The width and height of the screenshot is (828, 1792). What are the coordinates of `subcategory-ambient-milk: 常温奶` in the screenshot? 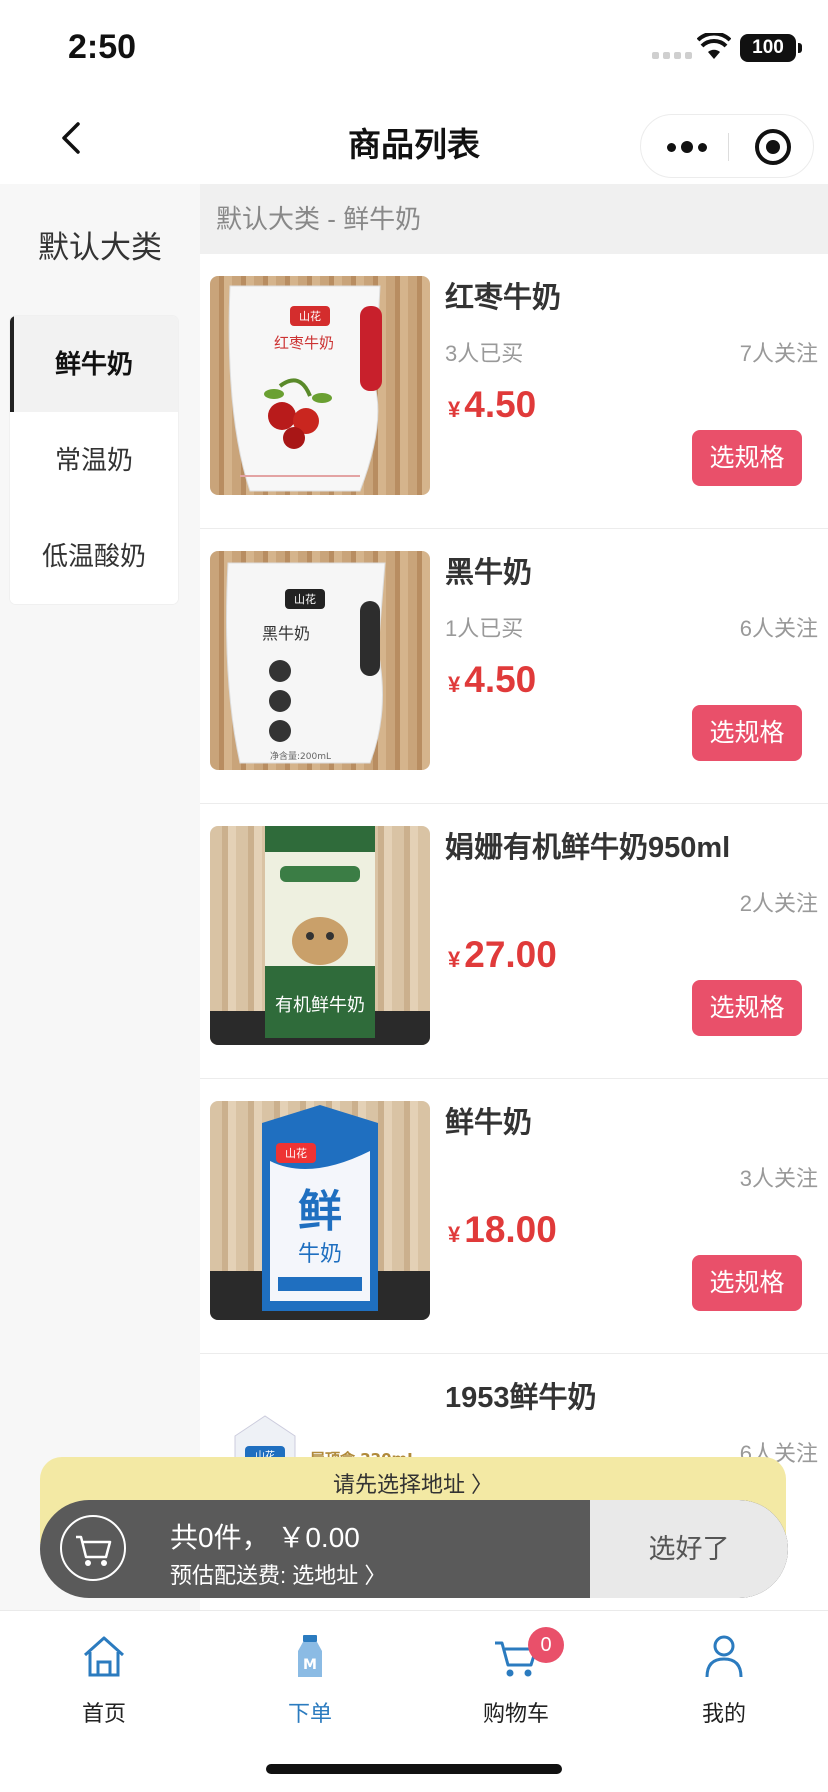 It's located at (94, 460).